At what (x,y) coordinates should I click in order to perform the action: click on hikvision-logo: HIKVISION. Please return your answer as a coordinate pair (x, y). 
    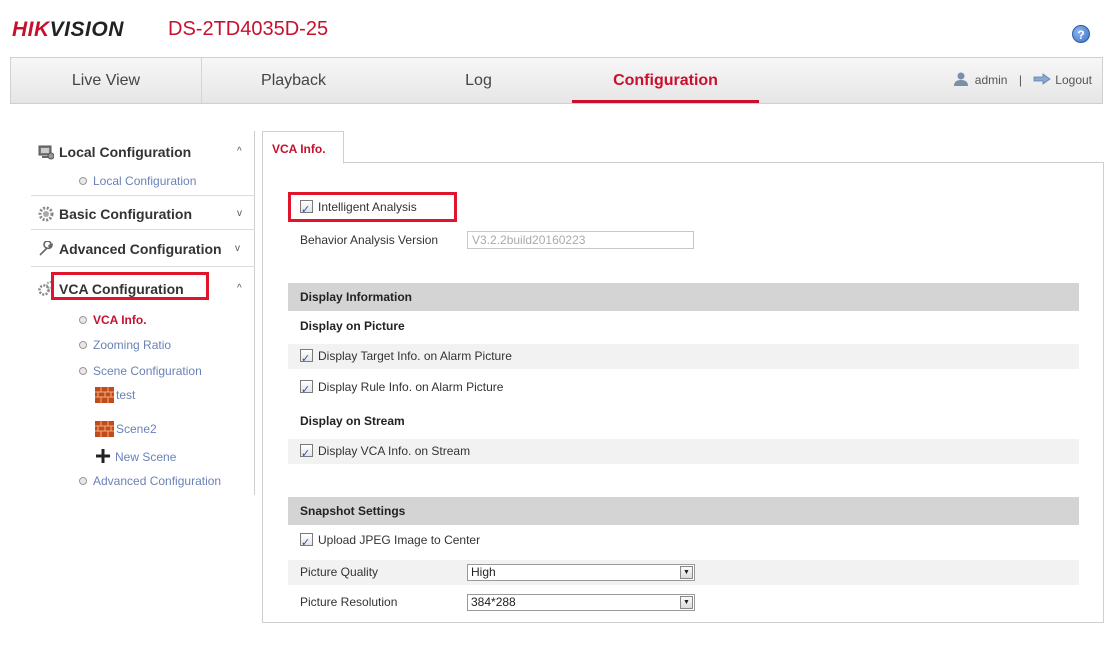
    Looking at the image, I should click on (68, 30).